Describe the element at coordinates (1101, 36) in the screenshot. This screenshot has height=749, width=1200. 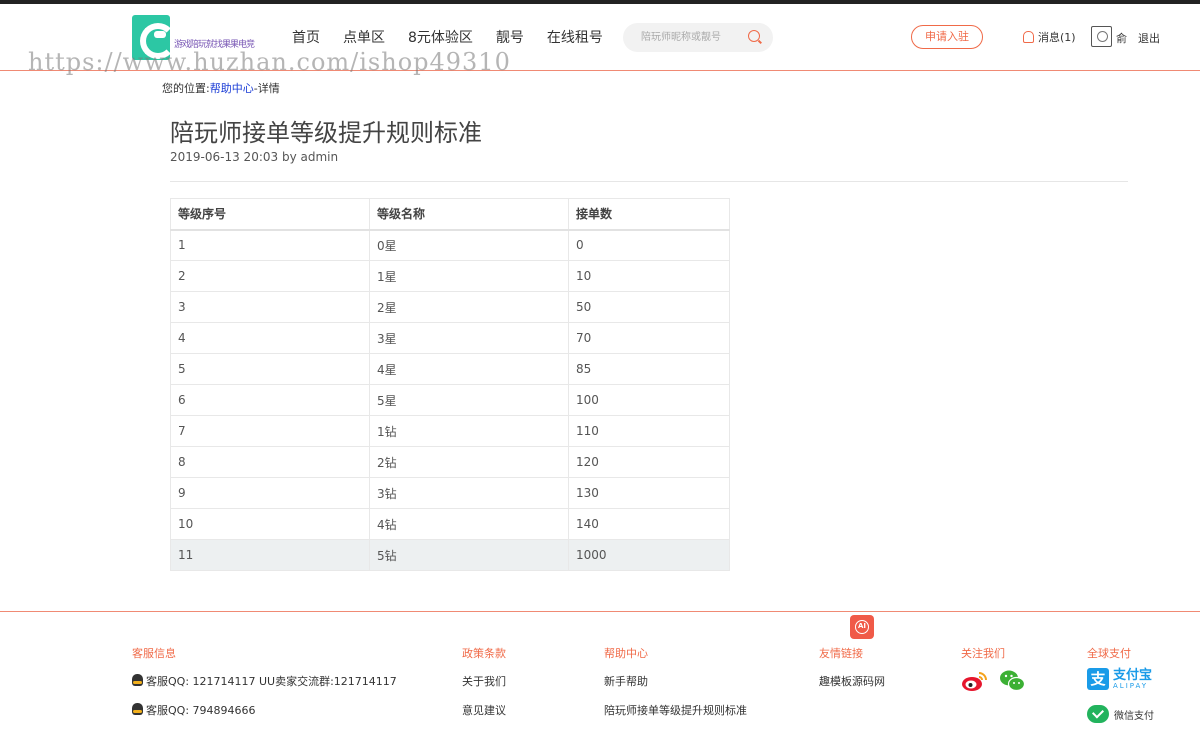
I see `avatar` at that location.